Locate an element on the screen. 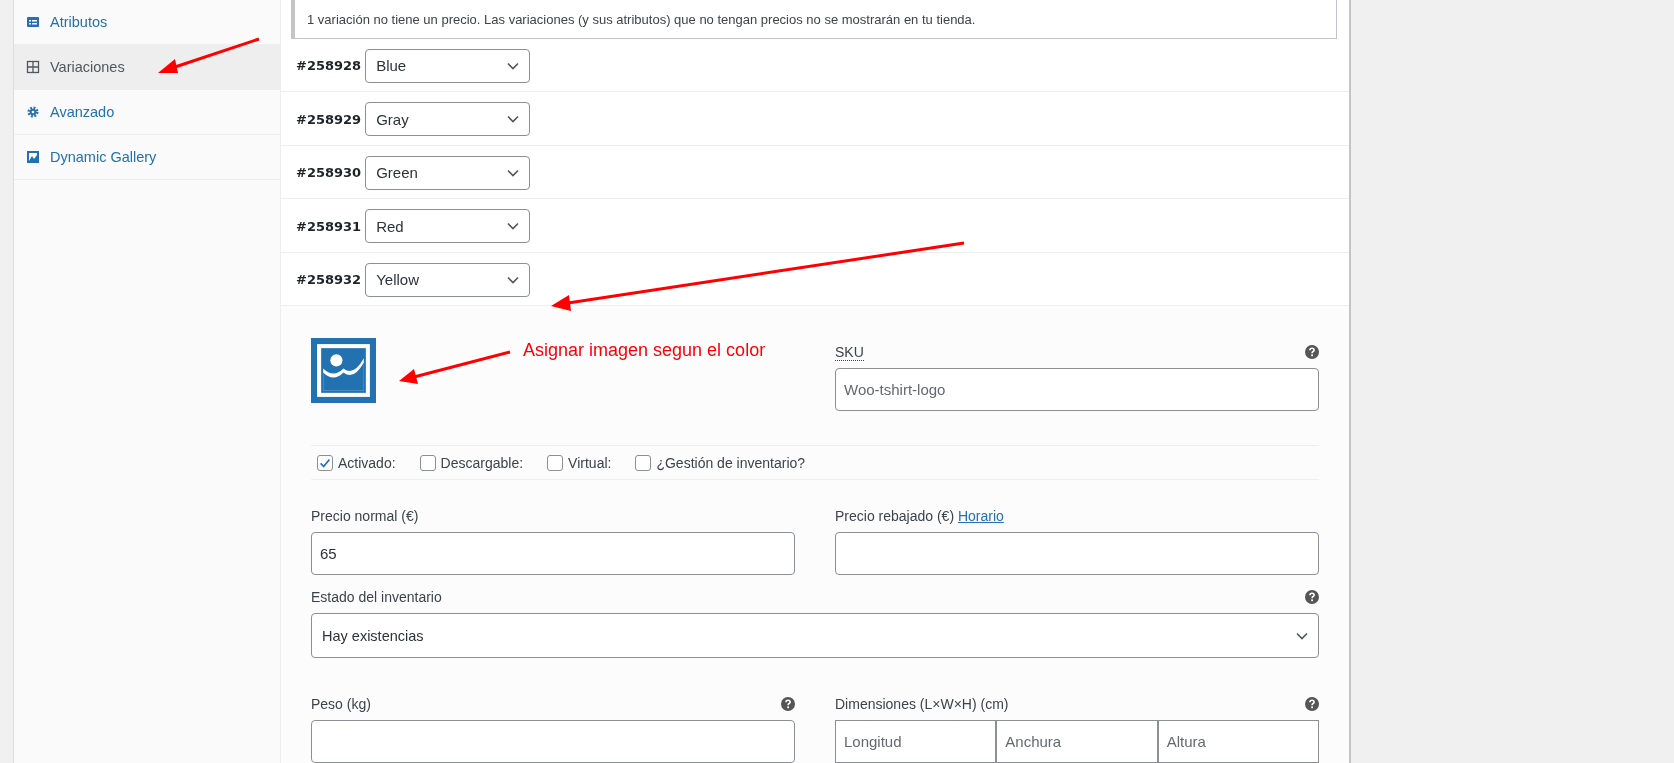 The width and height of the screenshot is (1674, 763). schedule-link: Horario is located at coordinates (980, 516).